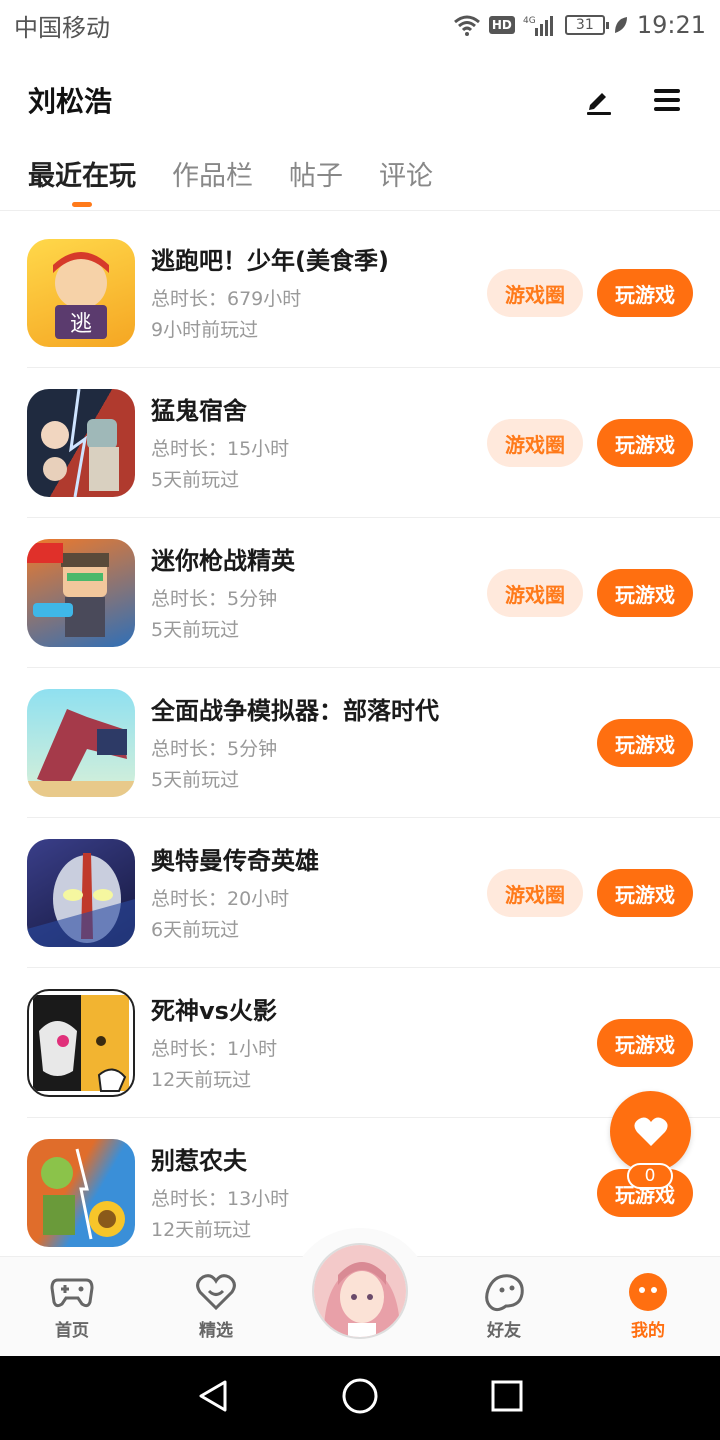 The height and width of the screenshot is (1440, 720). I want to click on game-name: 迷你枪战精英, so click(223, 560).